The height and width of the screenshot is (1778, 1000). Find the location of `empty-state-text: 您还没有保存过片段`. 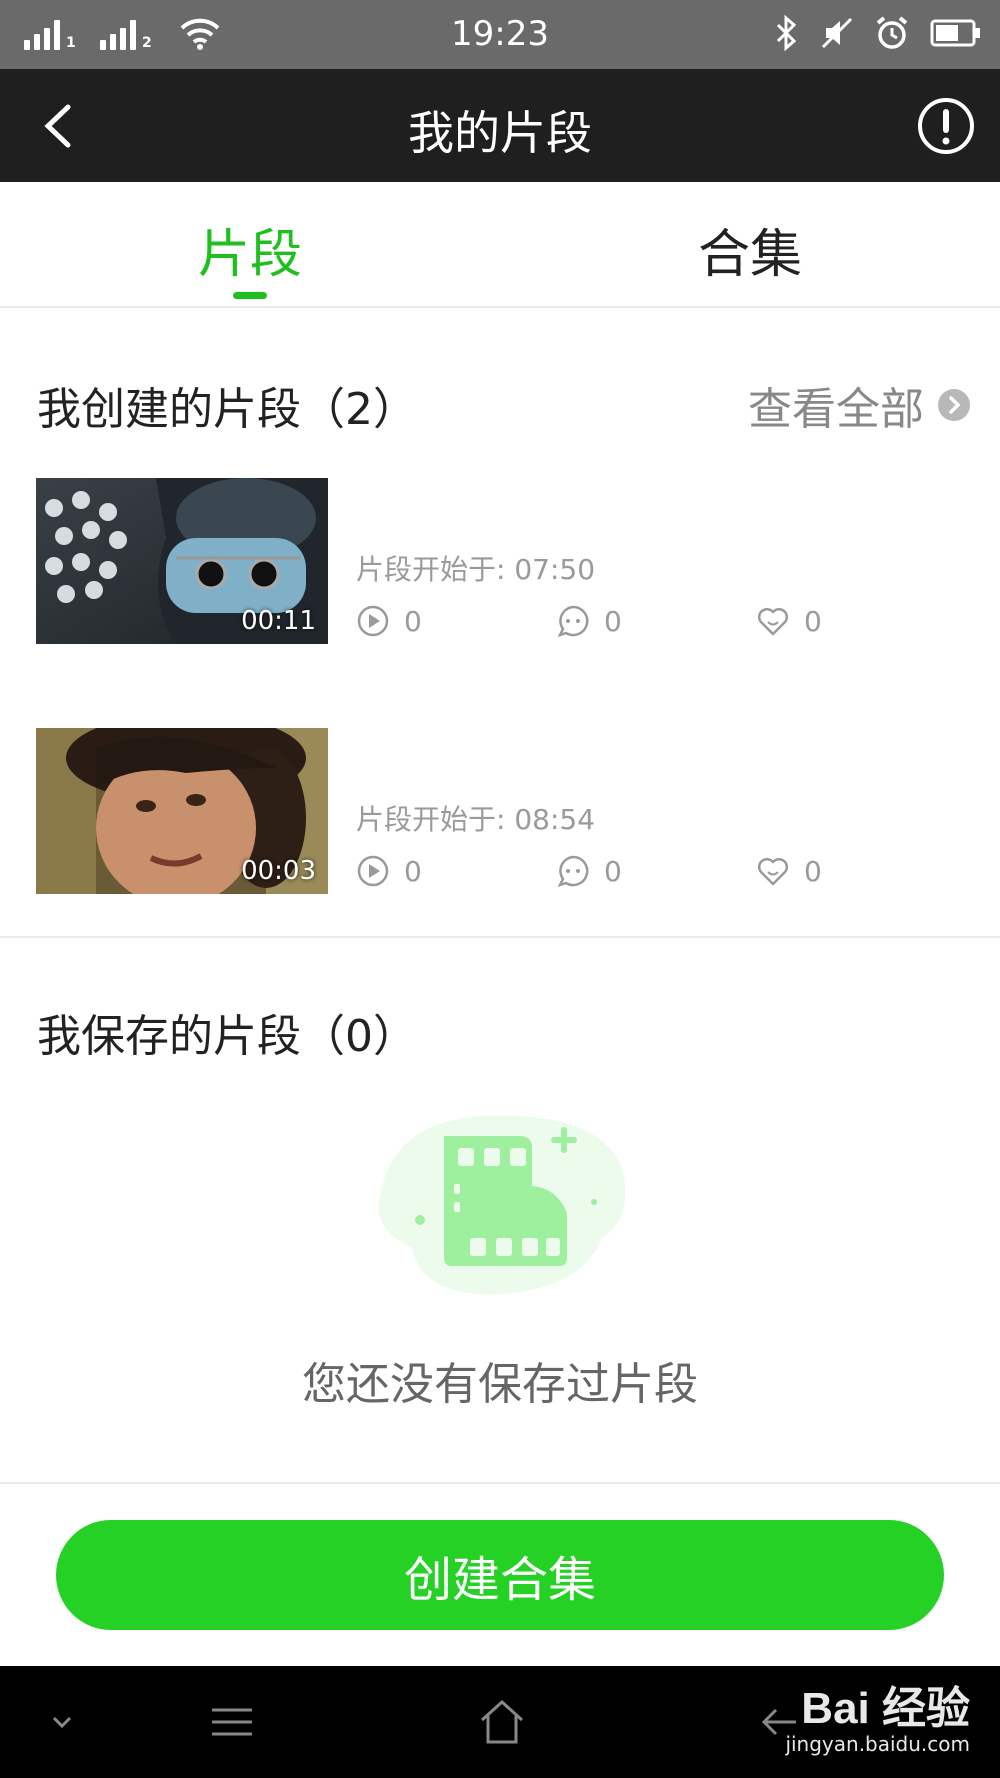

empty-state-text: 您还没有保存过片段 is located at coordinates (500, 1384).